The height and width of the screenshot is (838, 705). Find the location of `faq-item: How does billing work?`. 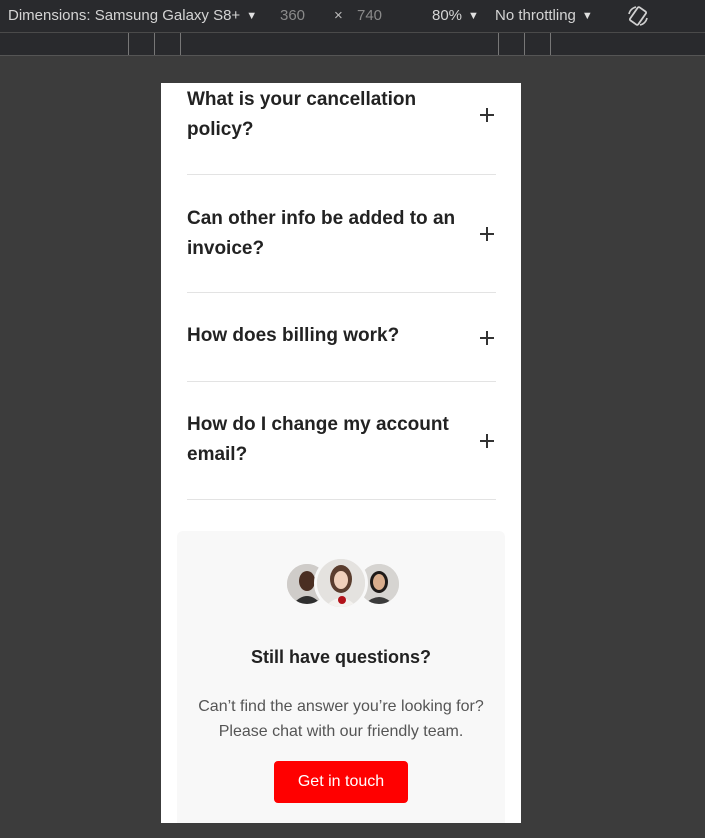

faq-item: How does billing work? is located at coordinates (341, 337).